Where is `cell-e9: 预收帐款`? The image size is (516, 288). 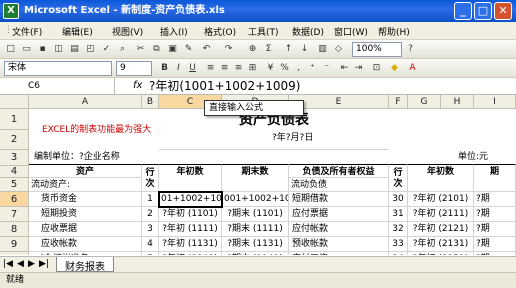
cell-e9: 预收帐款 is located at coordinates (339, 244).